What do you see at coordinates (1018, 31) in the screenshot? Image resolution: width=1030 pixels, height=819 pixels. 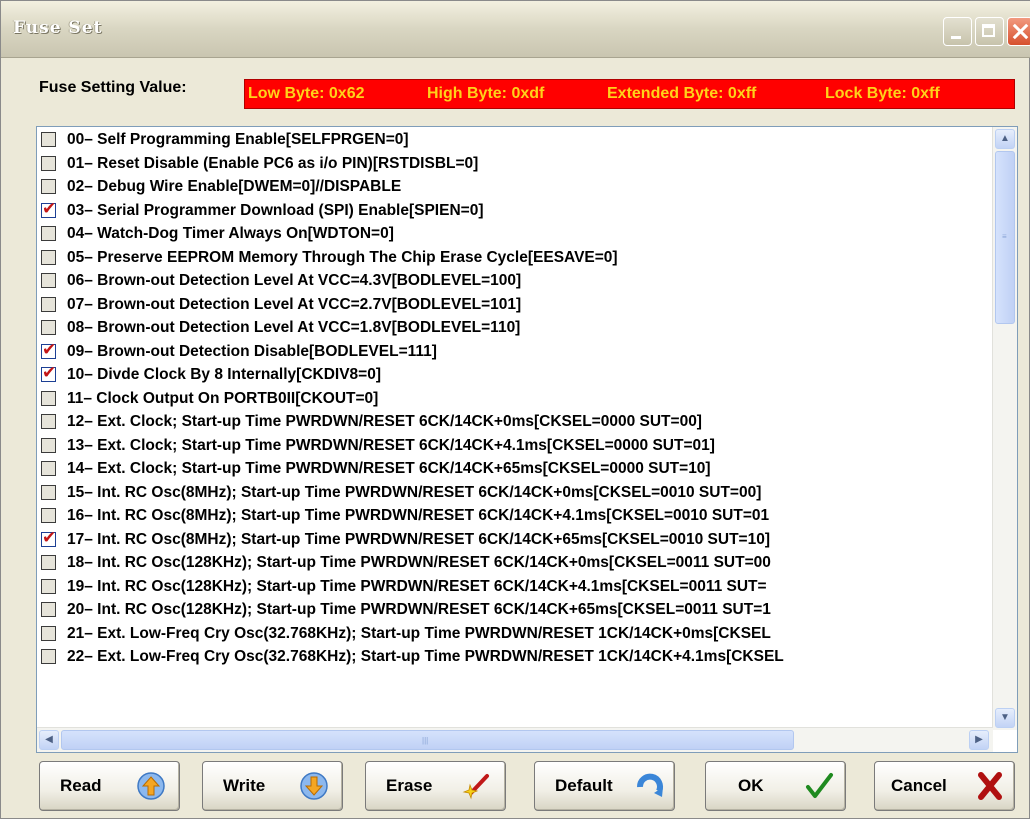 I see `close-icon` at bounding box center [1018, 31].